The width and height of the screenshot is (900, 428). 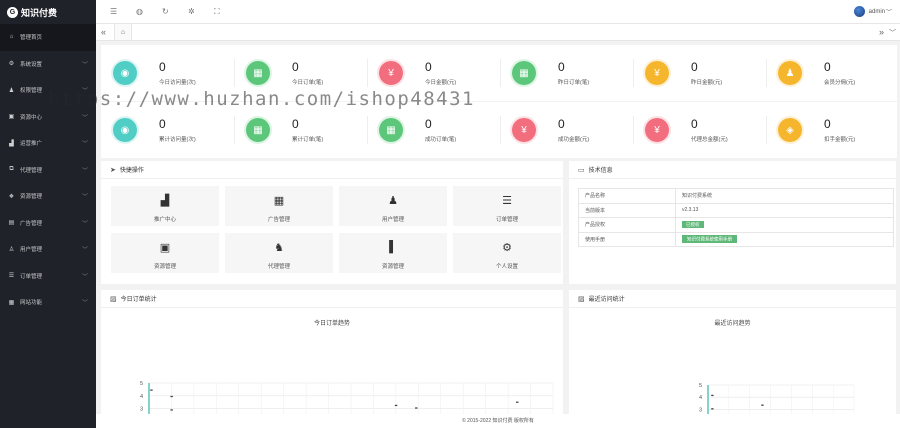 I want to click on y-tick-label: 4, so click(x=700, y=398).